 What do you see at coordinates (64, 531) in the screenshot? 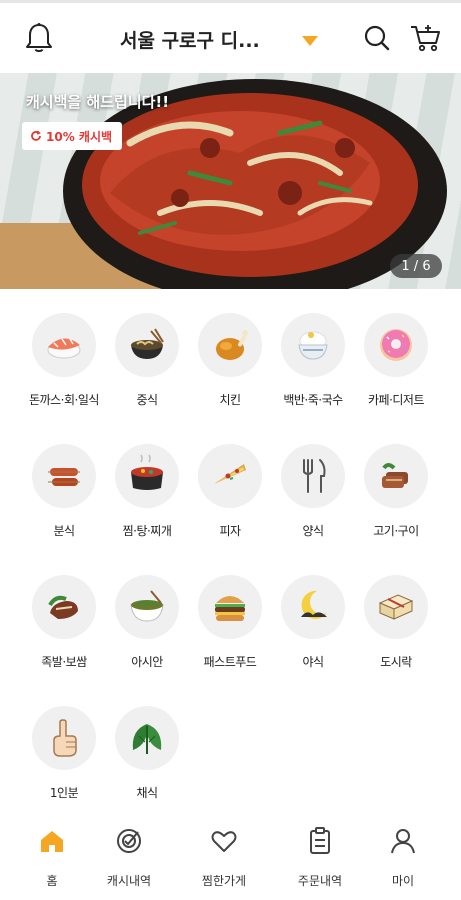
I see `category-label: 분식` at bounding box center [64, 531].